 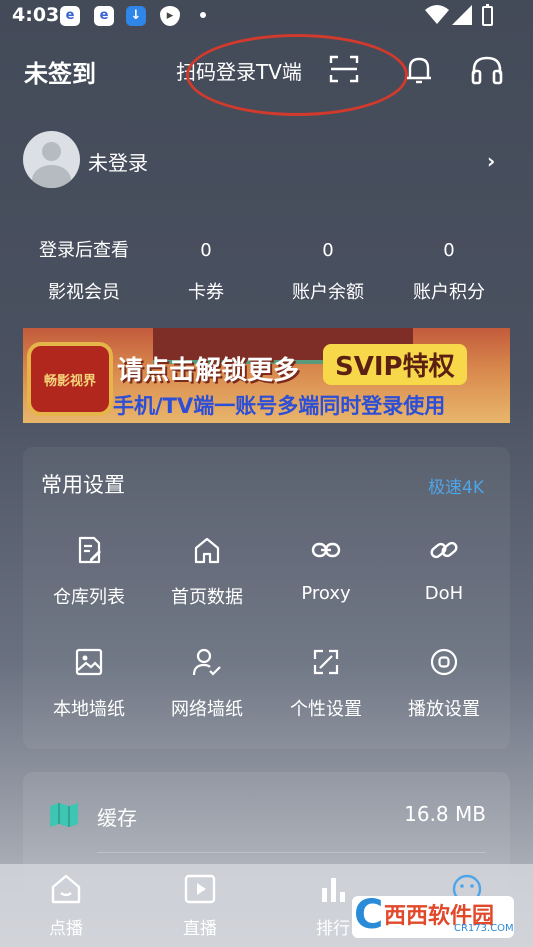 What do you see at coordinates (491, 161) in the screenshot?
I see `chevron-right-icon: ›` at bounding box center [491, 161].